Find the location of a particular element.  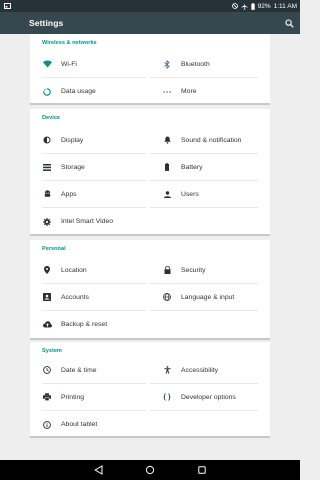

clock-icon is located at coordinates (47, 370).